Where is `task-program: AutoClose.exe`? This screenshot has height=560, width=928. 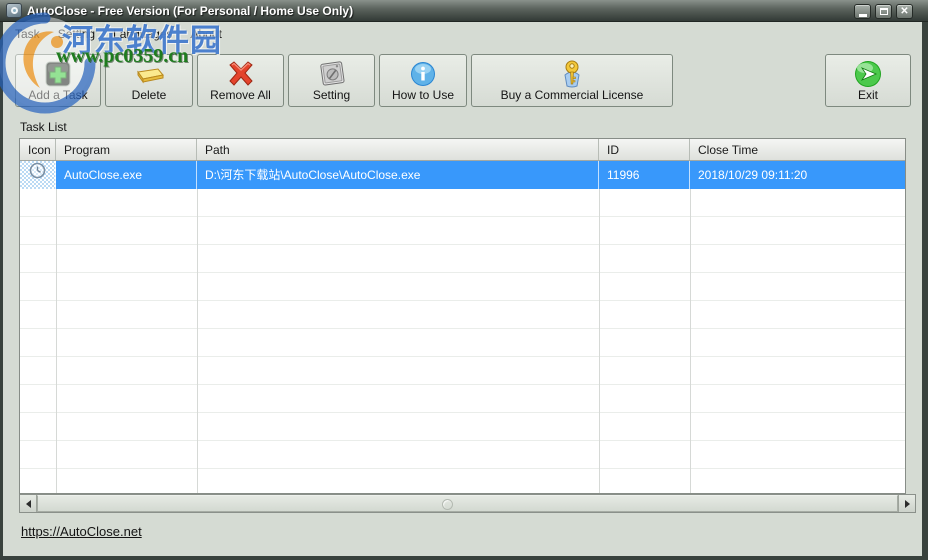
task-program: AutoClose.exe is located at coordinates (126, 175).